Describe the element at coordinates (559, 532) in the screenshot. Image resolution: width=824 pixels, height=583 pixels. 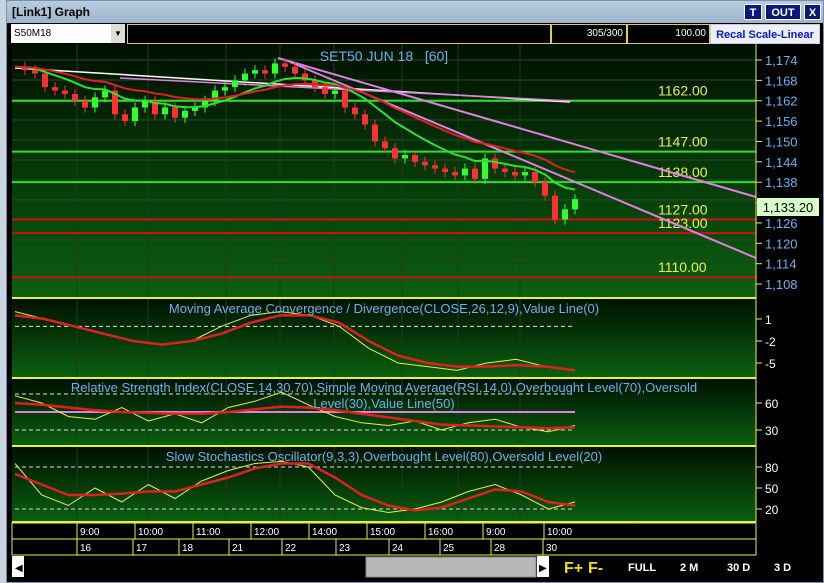
I see `time-label: 10:00` at that location.